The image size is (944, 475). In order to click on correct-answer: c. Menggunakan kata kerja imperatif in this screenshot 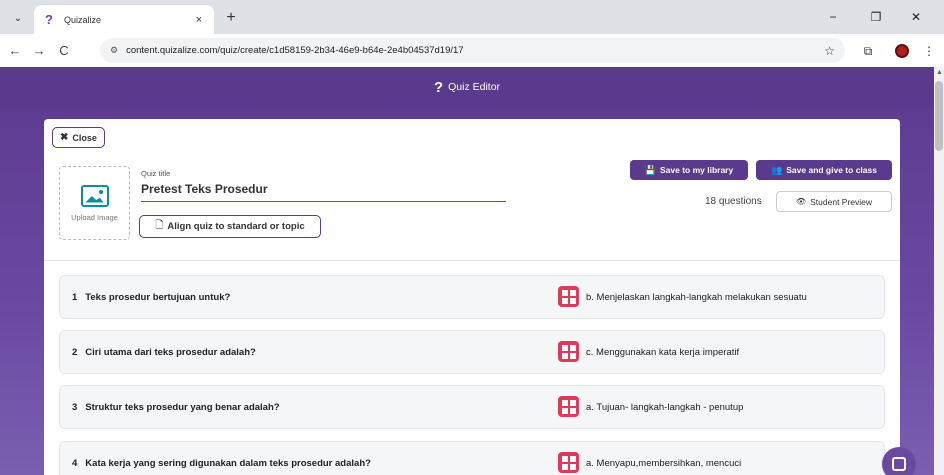, I will do `click(663, 352)`.